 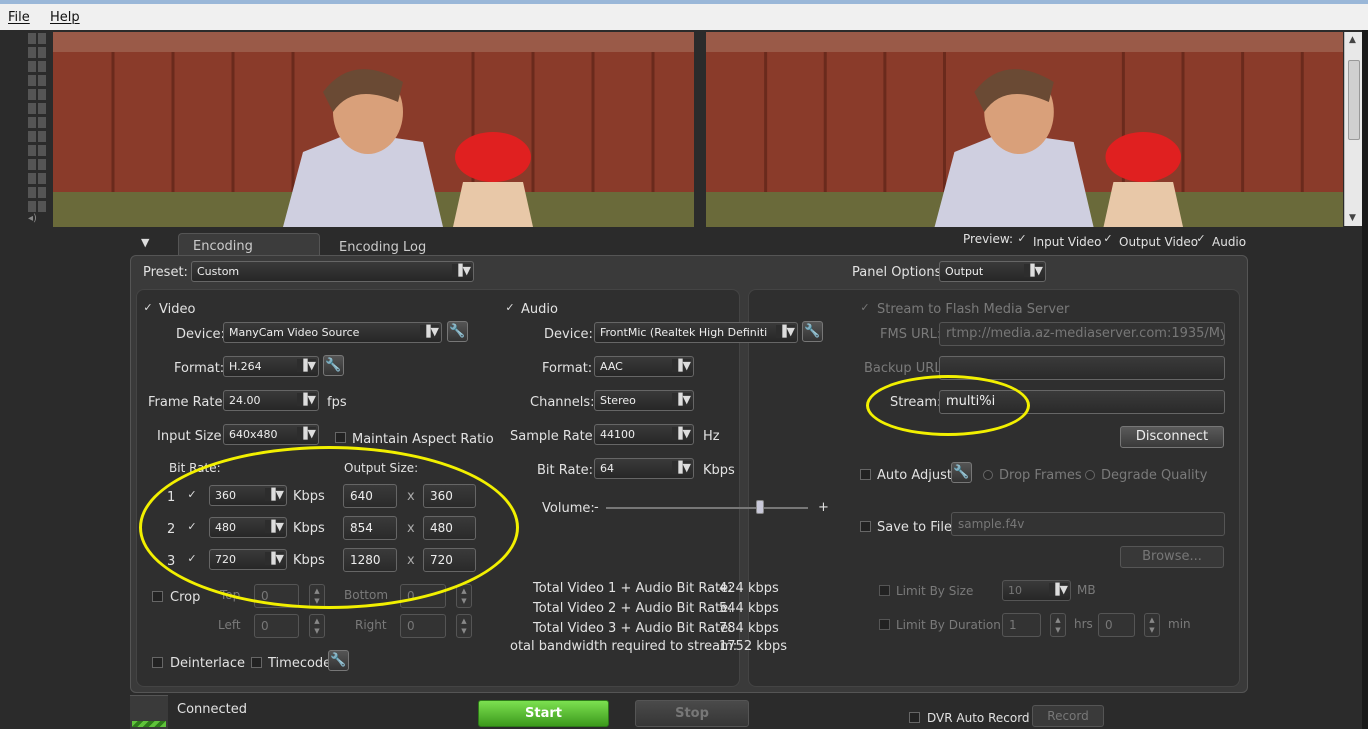 What do you see at coordinates (633, 588) in the screenshot?
I see `total-label: Total Video 1 + Audio Bit Rate:` at bounding box center [633, 588].